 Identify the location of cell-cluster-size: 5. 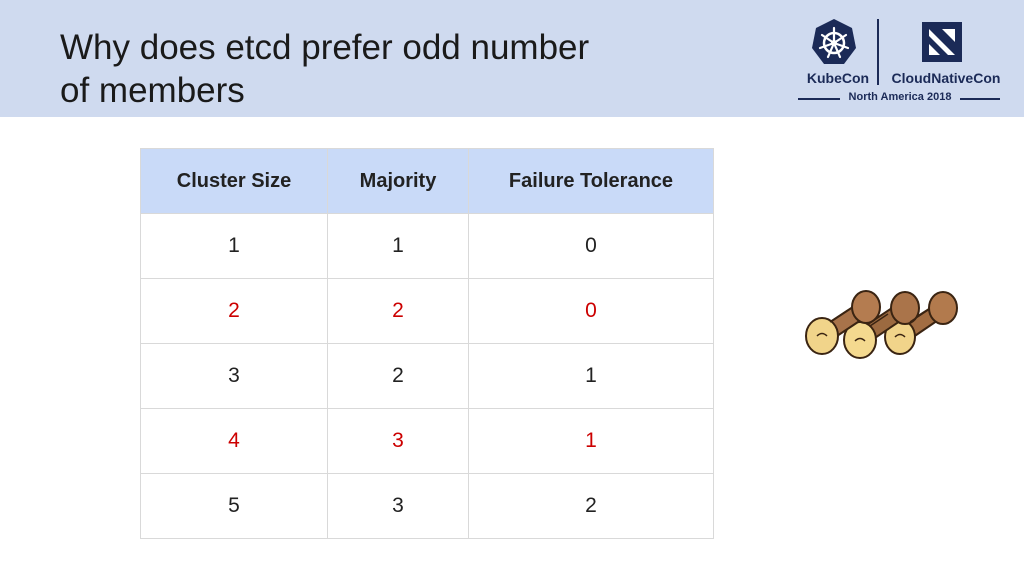
(234, 506).